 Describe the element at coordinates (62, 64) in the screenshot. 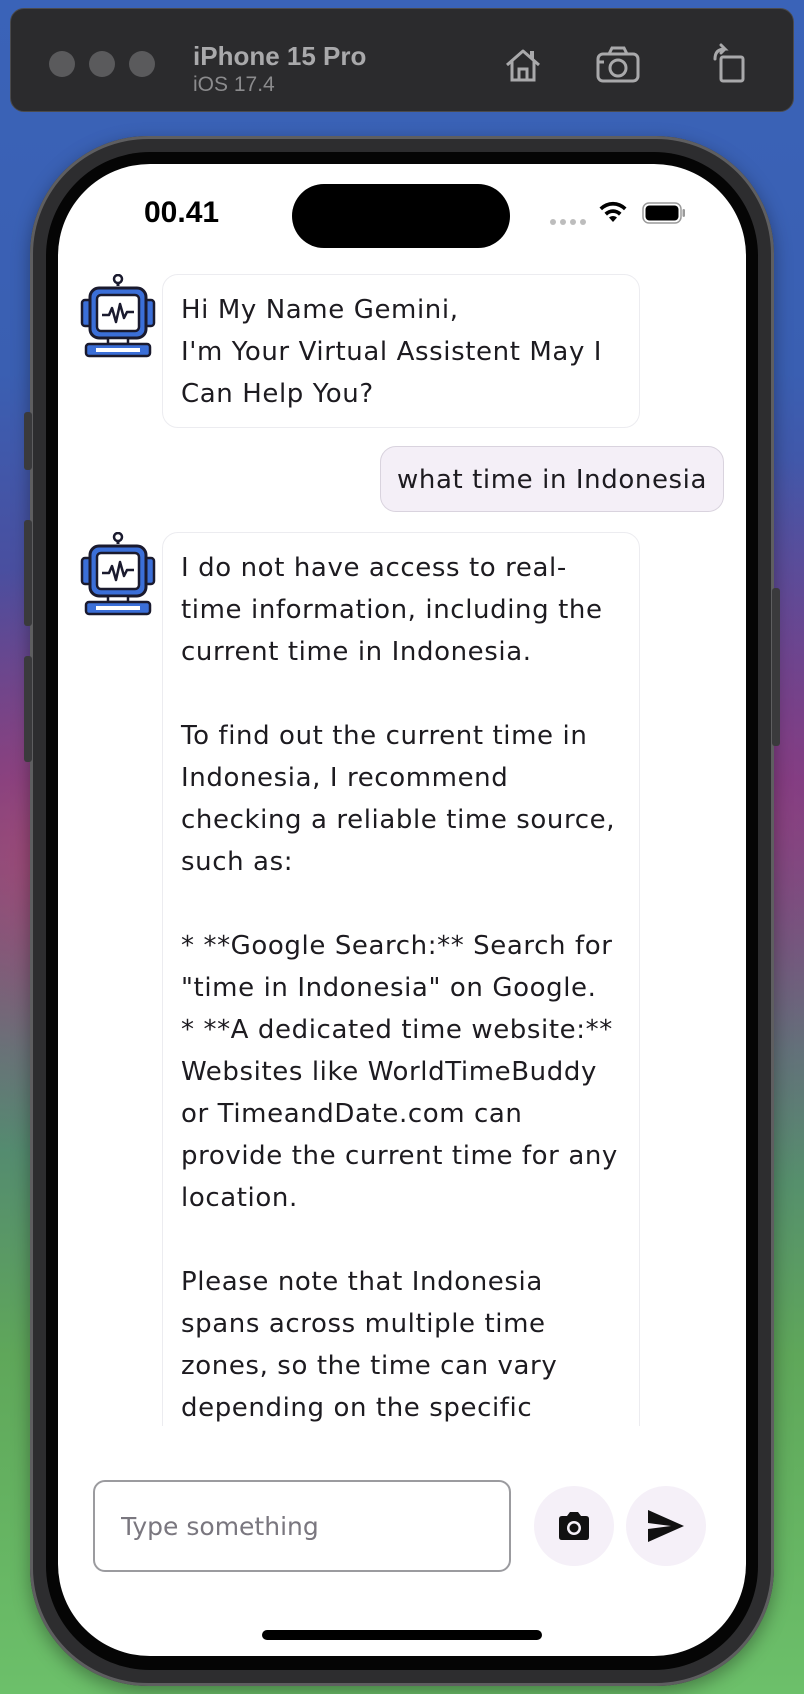

I see `window-close-button` at that location.